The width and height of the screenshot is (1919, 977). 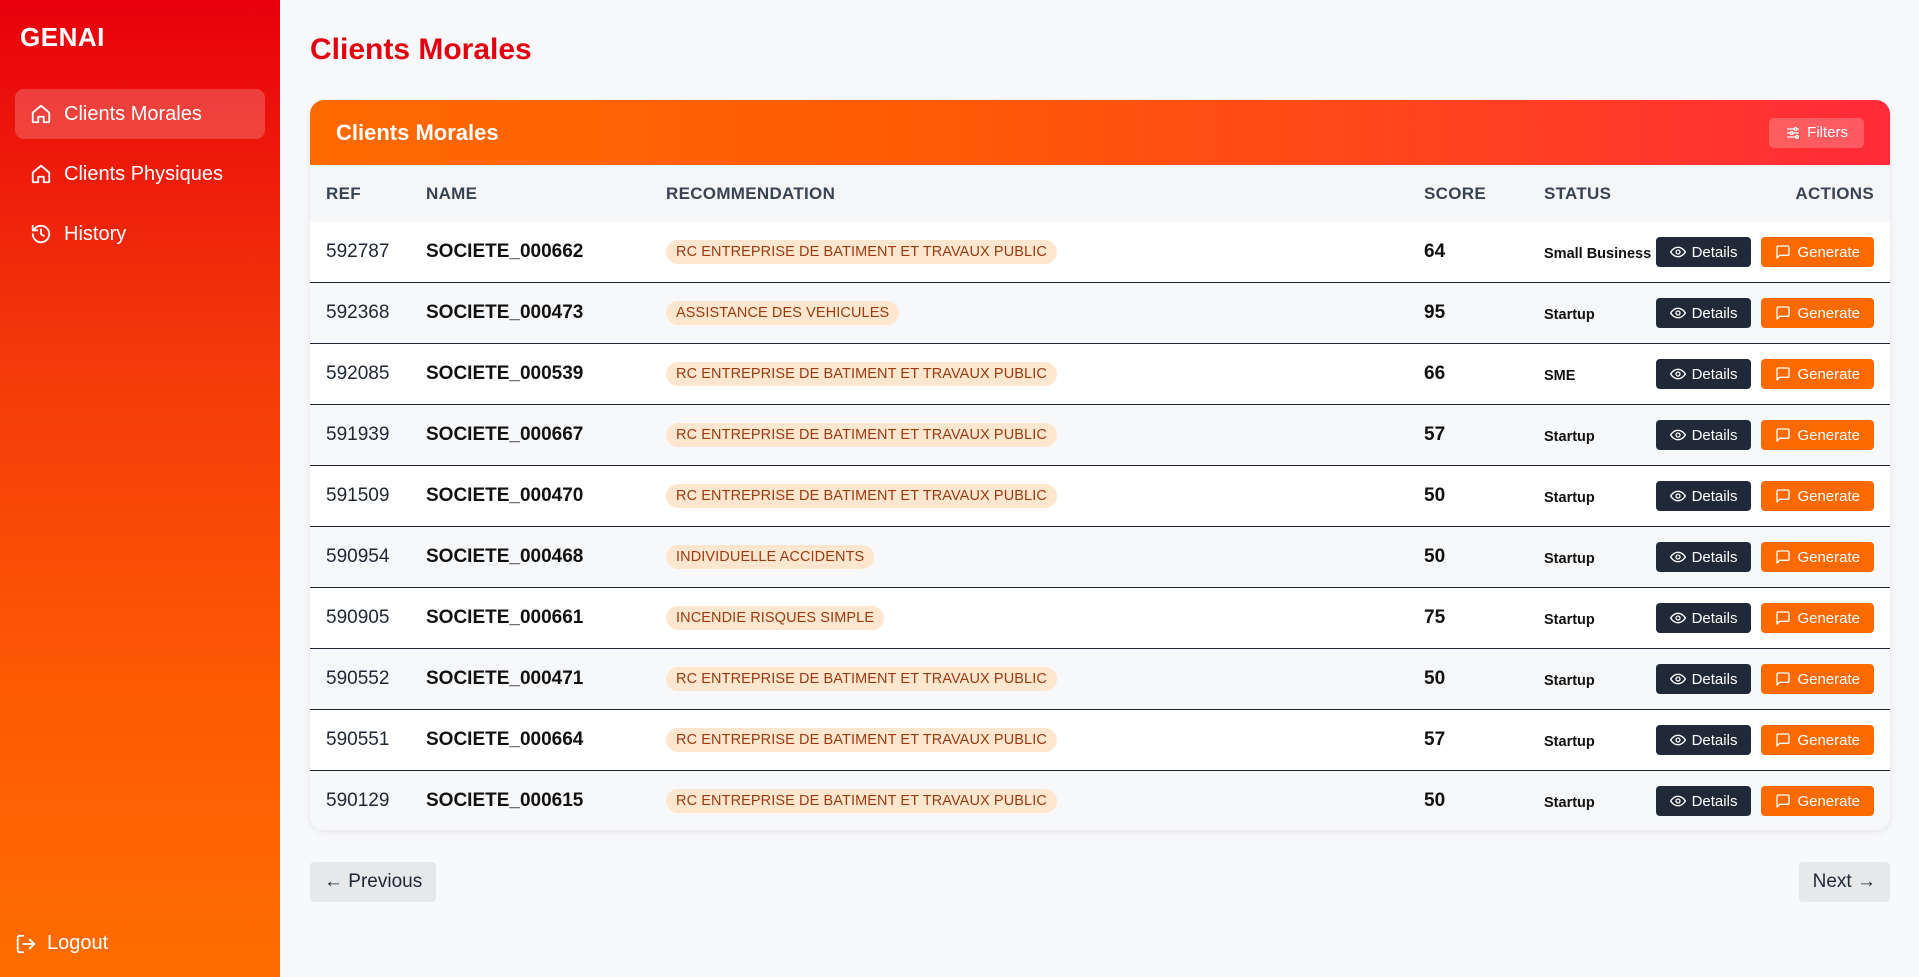 What do you see at coordinates (417, 132) in the screenshot?
I see `card-title: Clients Morales` at bounding box center [417, 132].